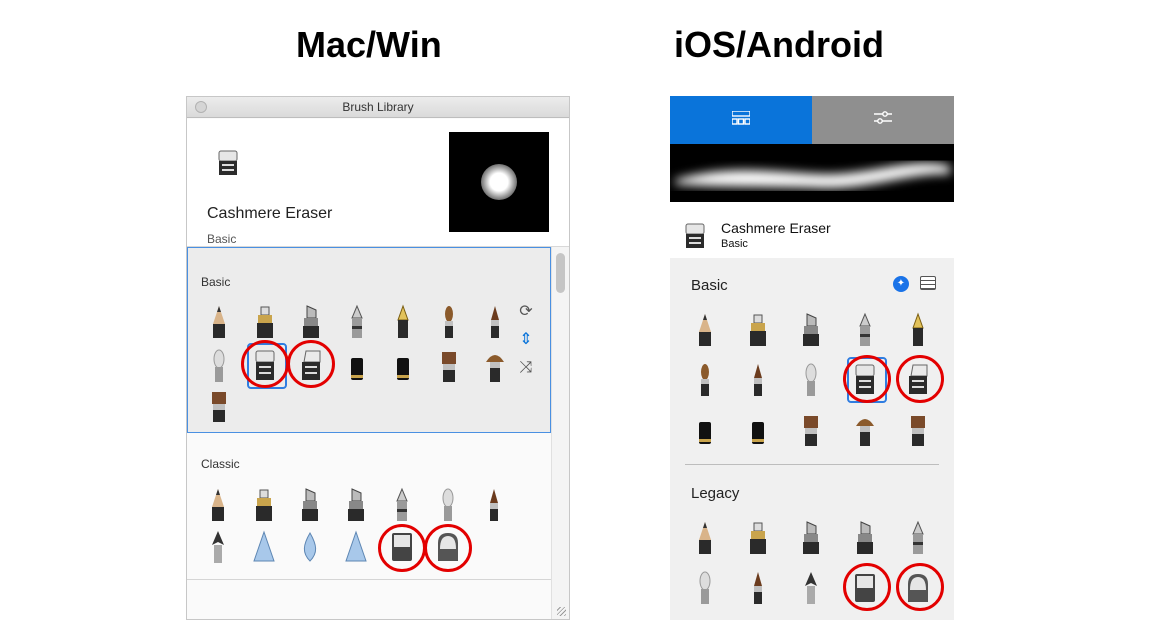  I want to click on shuffle-icon: ⤨, so click(526, 368).